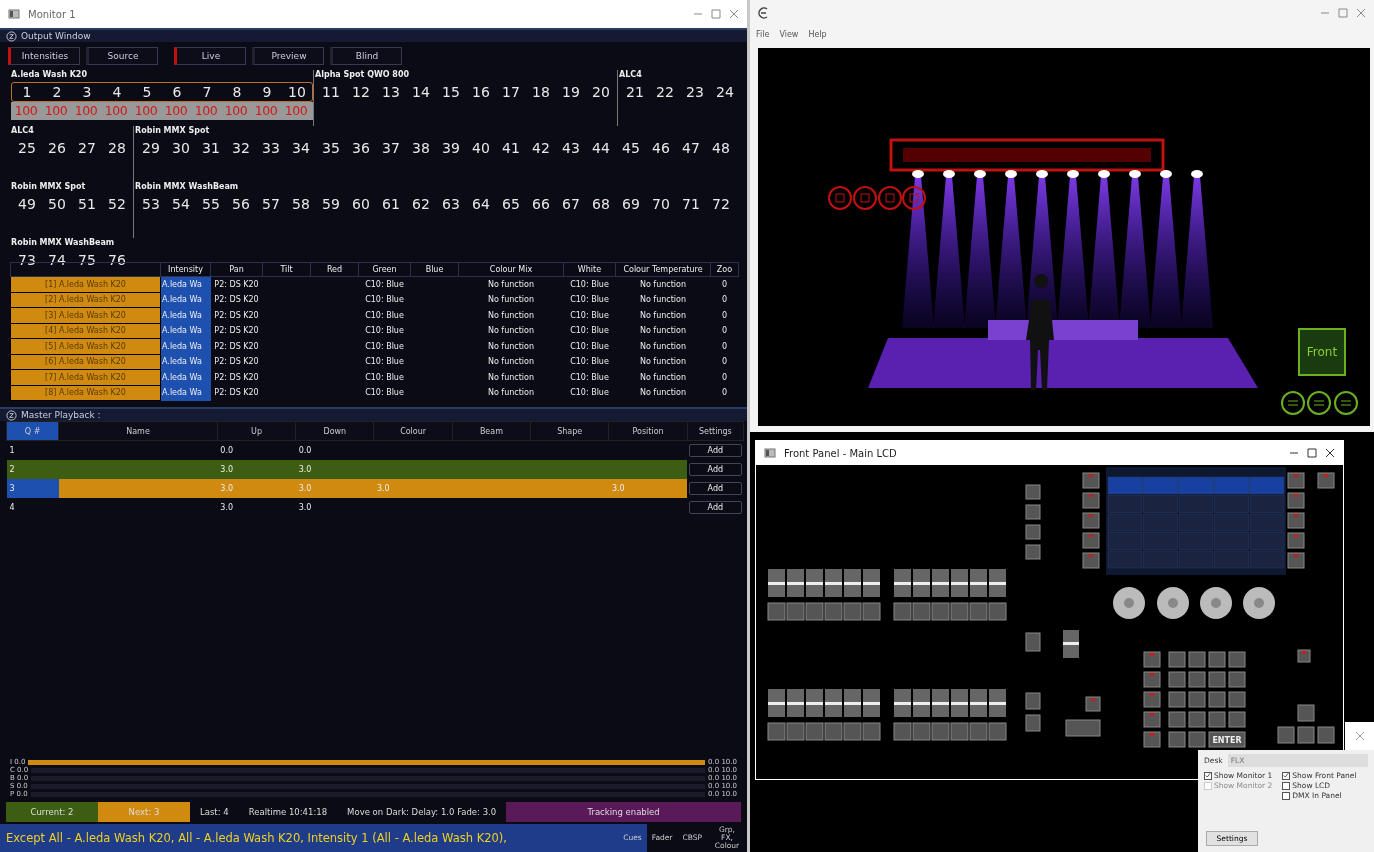 Image resolution: width=1374 pixels, height=852 pixels. Describe the element at coordinates (715, 488) in the screenshot. I see `add-button: Add` at that location.